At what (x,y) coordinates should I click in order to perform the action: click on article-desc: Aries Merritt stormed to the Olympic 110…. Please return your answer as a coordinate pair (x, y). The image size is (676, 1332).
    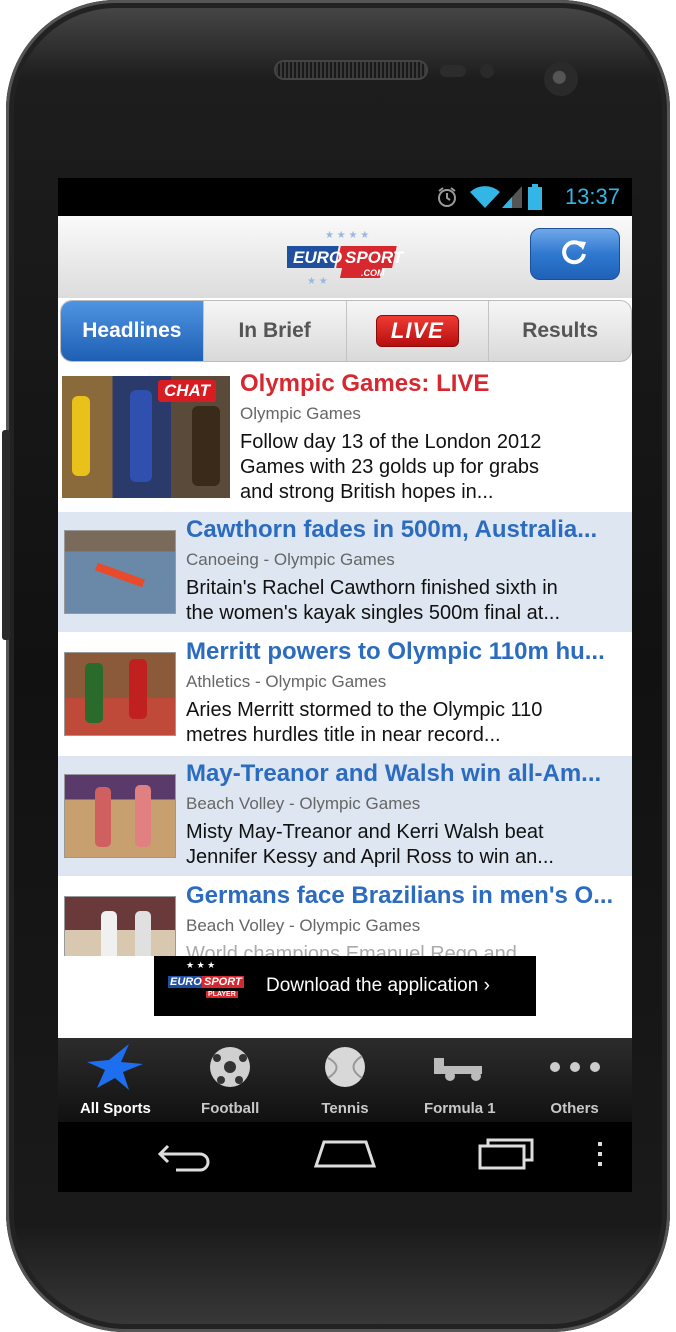
    Looking at the image, I should click on (406, 723).